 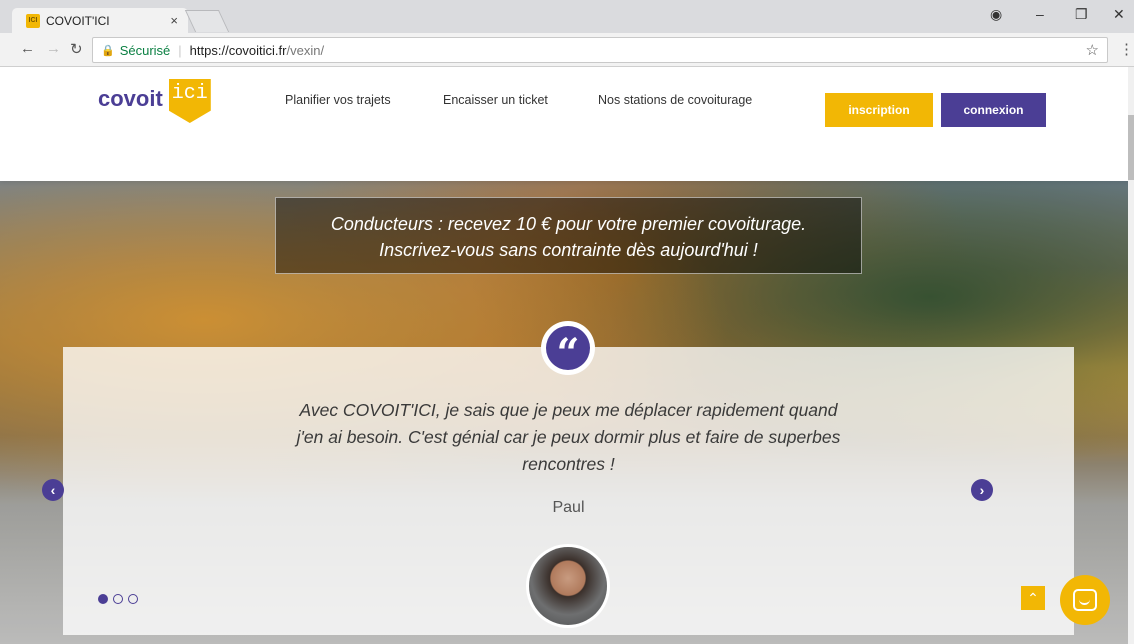 What do you see at coordinates (338, 100) in the screenshot?
I see `nav-plan-trips: Planifier vos trajets` at bounding box center [338, 100].